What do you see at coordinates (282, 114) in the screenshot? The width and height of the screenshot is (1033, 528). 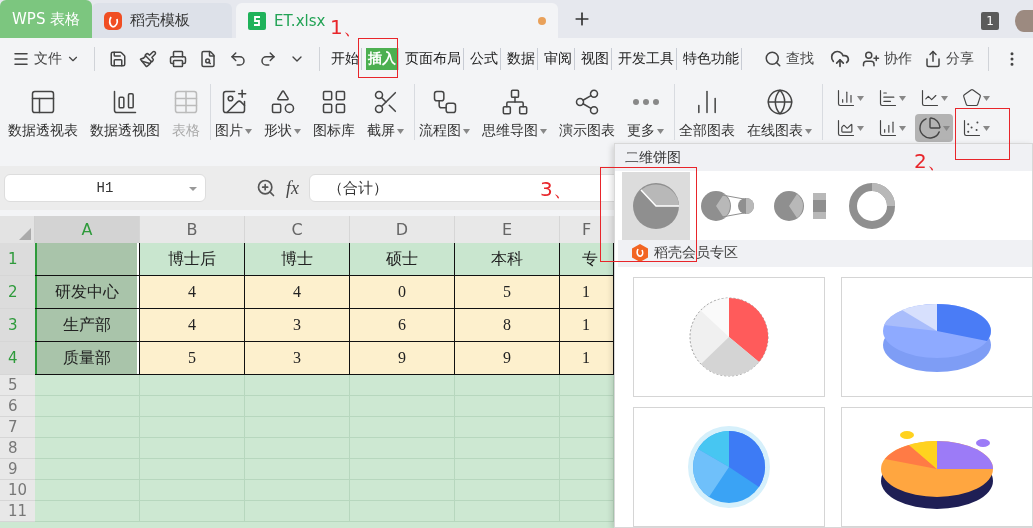 I see `ribbon-button: 形状` at bounding box center [282, 114].